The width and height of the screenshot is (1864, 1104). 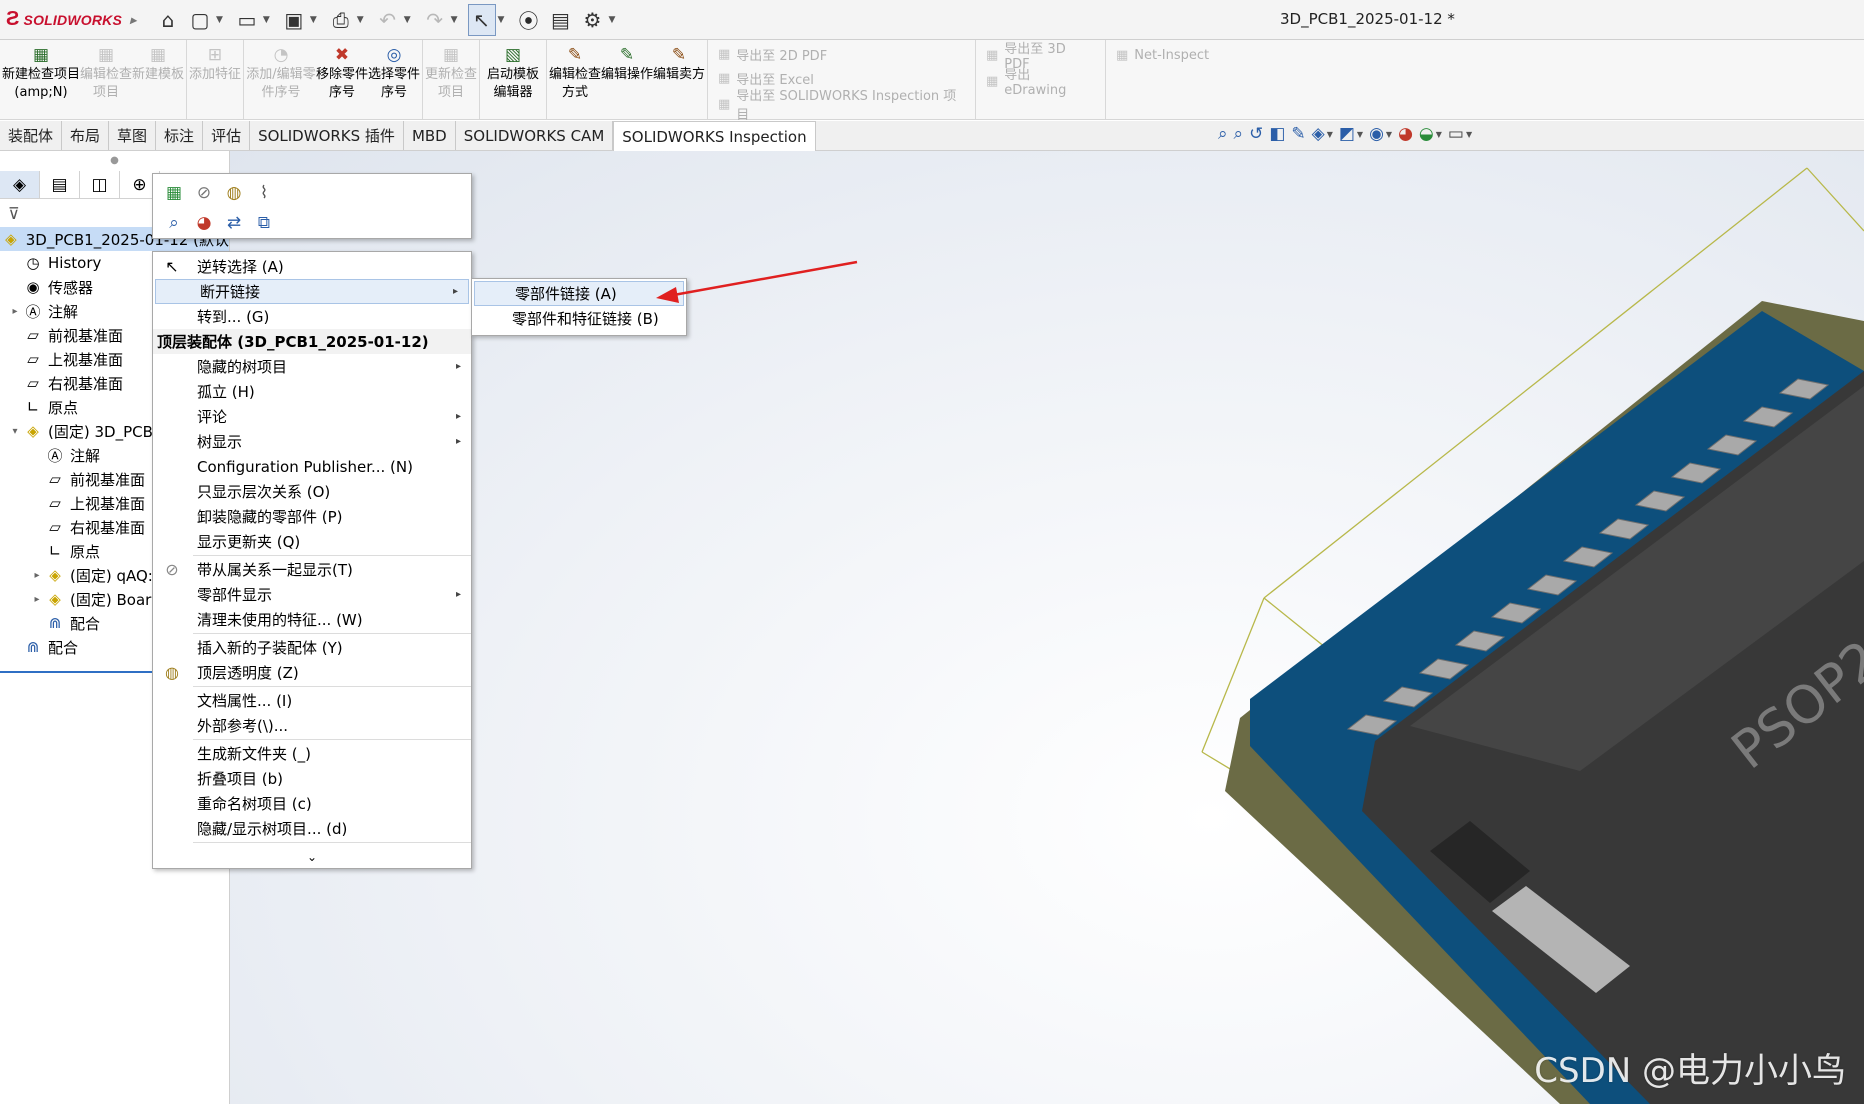 What do you see at coordinates (281, 79) in the screenshot?
I see `add-edit-balloon-button: ◔ 添加/编辑零件序号` at bounding box center [281, 79].